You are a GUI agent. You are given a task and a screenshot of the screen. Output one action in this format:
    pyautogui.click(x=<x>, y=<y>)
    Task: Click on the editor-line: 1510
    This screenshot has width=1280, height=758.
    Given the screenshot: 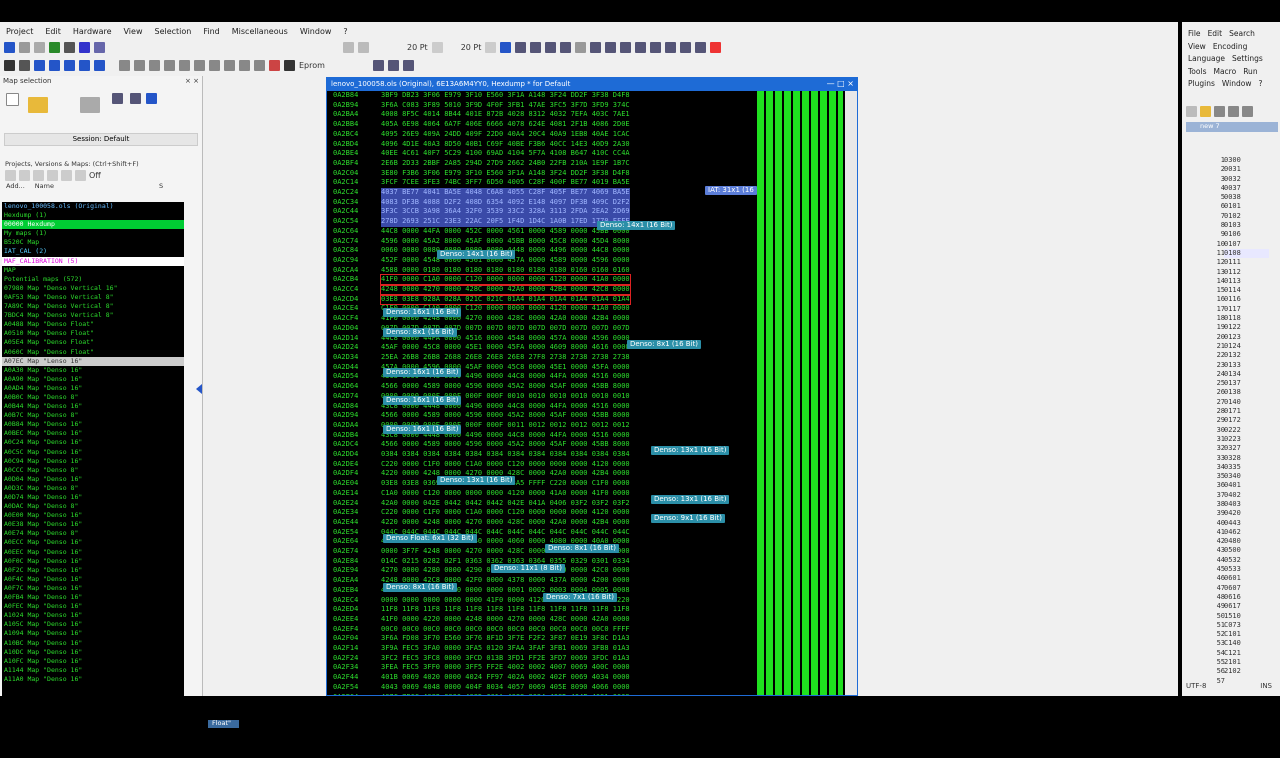 What is the action you would take?
    pyautogui.click(x=1246, y=616)
    